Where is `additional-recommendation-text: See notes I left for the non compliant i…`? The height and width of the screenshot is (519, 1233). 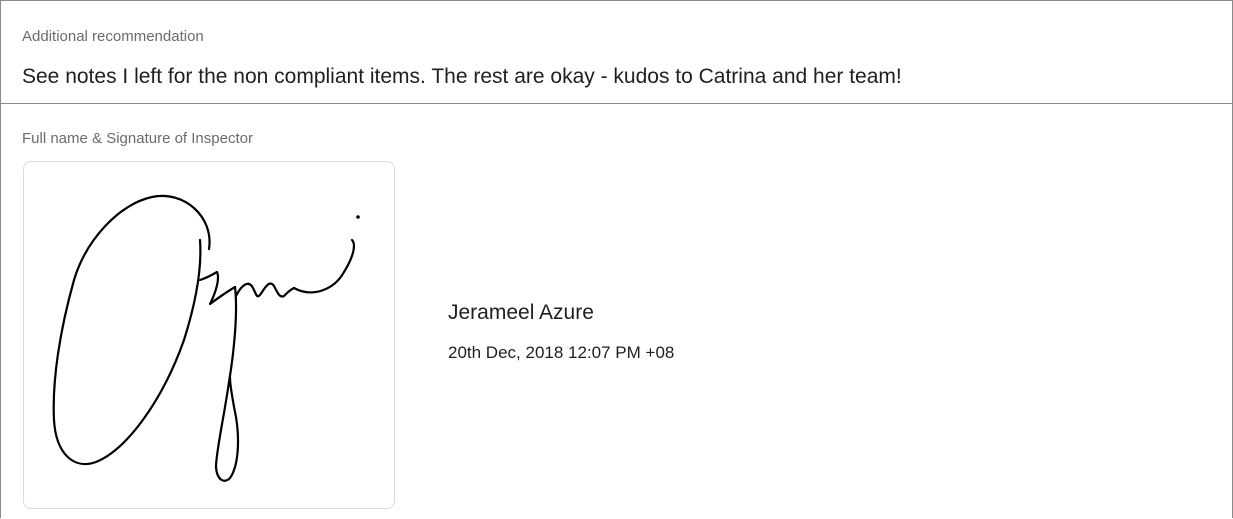
additional-recommendation-text: See notes I left for the non compliant i… is located at coordinates (462, 76).